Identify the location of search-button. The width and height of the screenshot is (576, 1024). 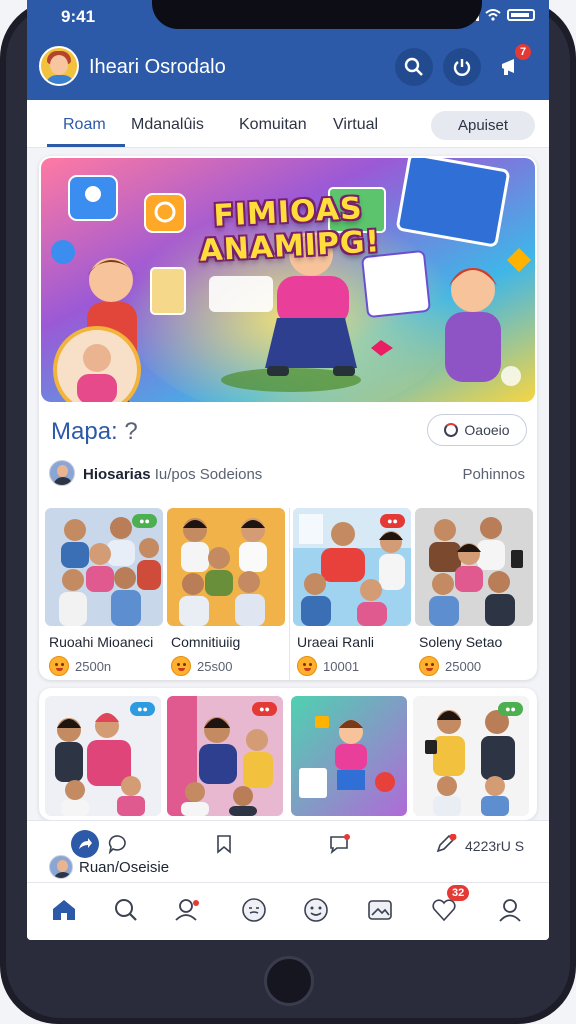
(414, 67).